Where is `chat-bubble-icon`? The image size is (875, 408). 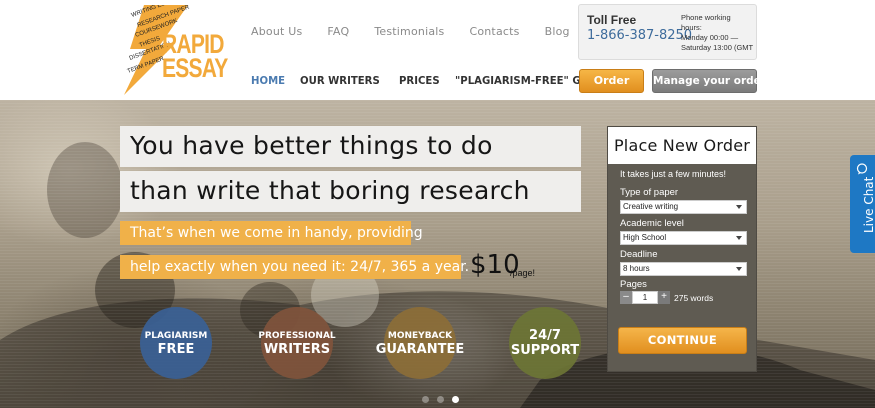 chat-bubble-icon is located at coordinates (862, 169).